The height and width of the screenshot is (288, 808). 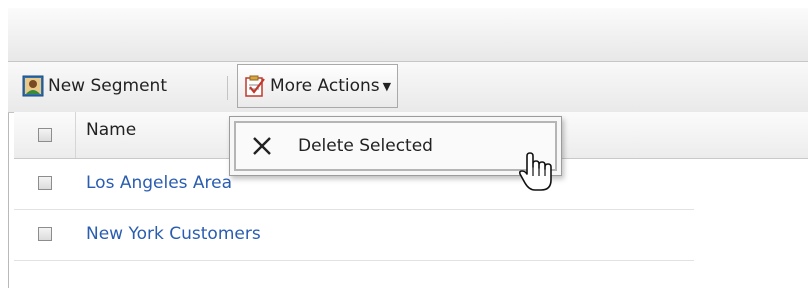 I want to click on column-header-name: Name, so click(x=111, y=130).